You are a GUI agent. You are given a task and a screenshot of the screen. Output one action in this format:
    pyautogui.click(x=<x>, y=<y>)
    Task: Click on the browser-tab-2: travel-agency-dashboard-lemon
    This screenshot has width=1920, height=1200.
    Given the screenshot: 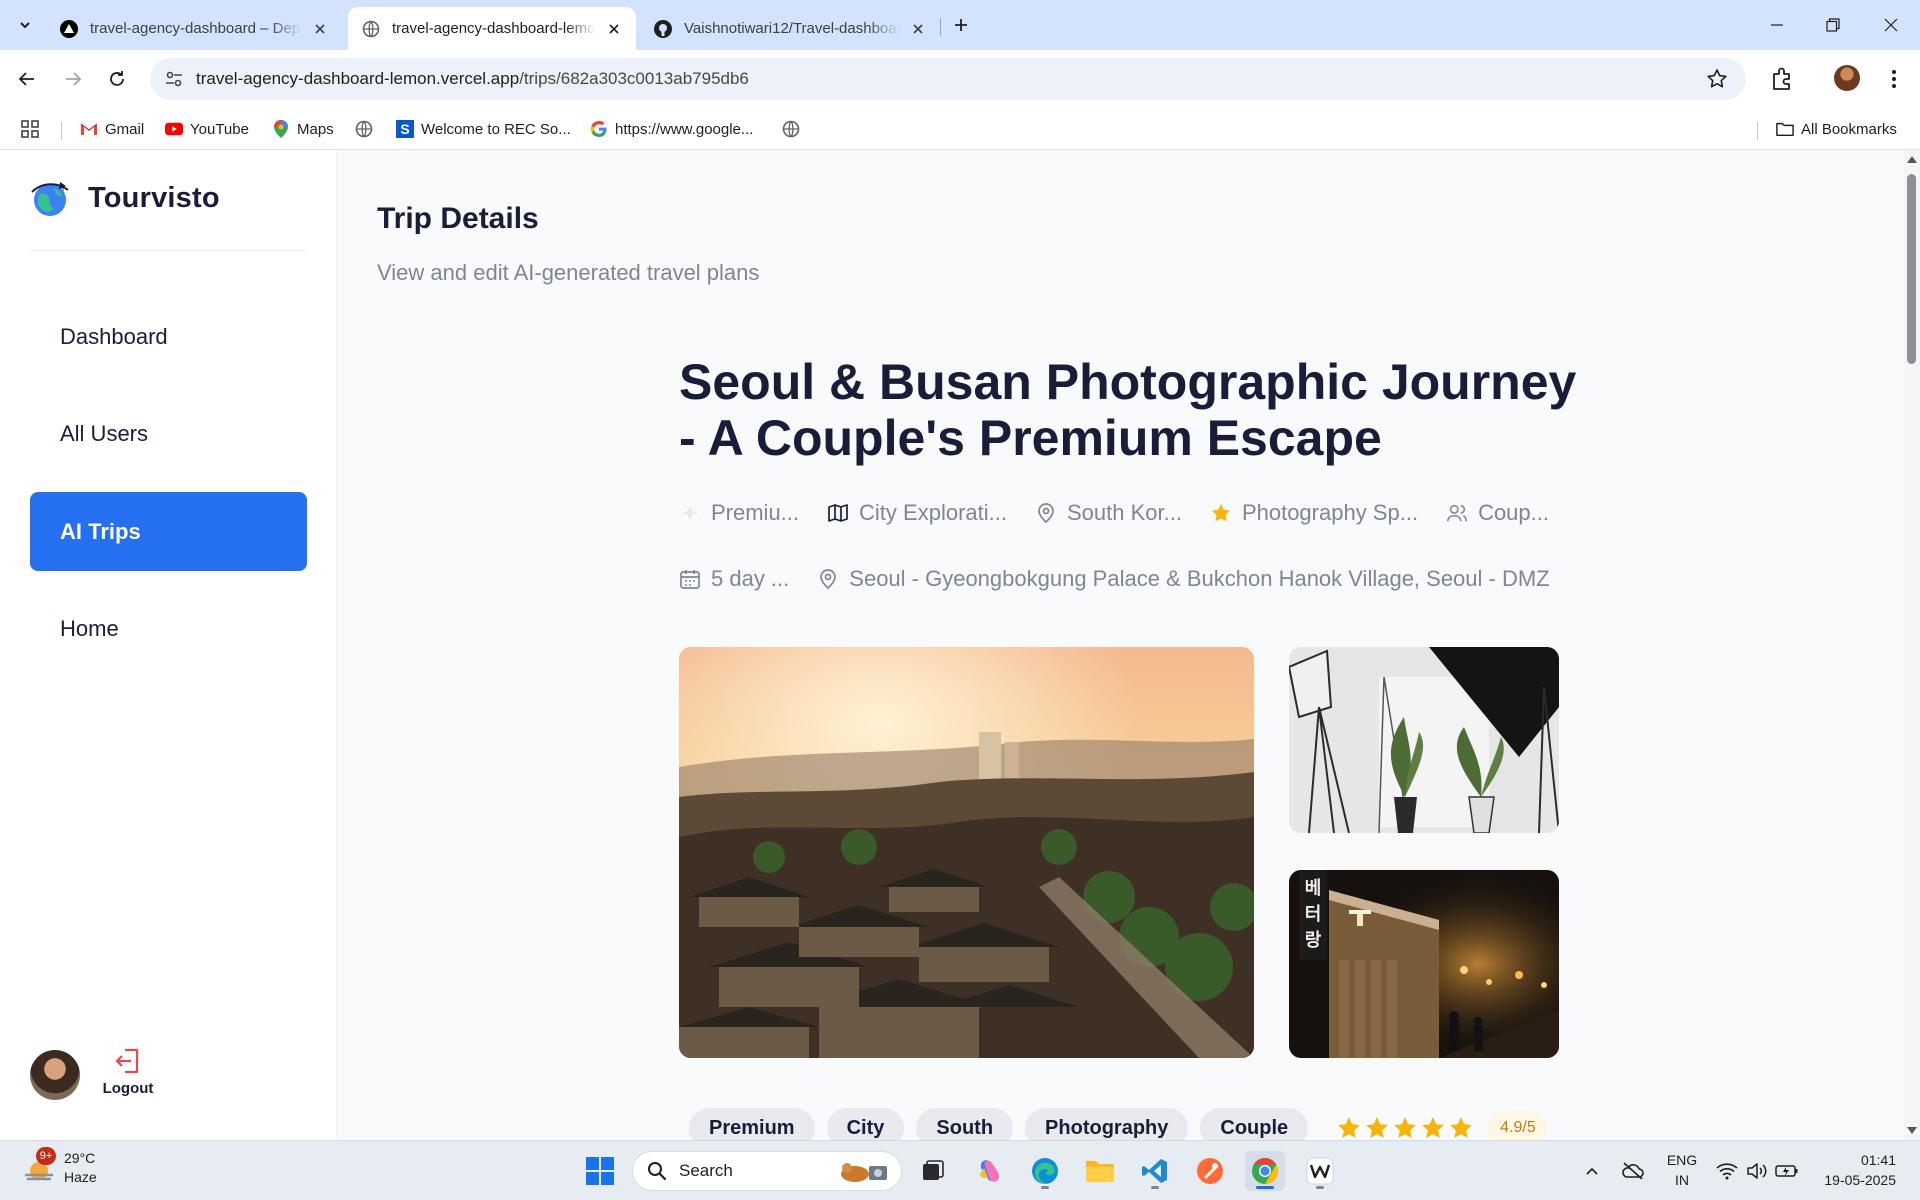 What is the action you would take?
    pyautogui.click(x=492, y=28)
    